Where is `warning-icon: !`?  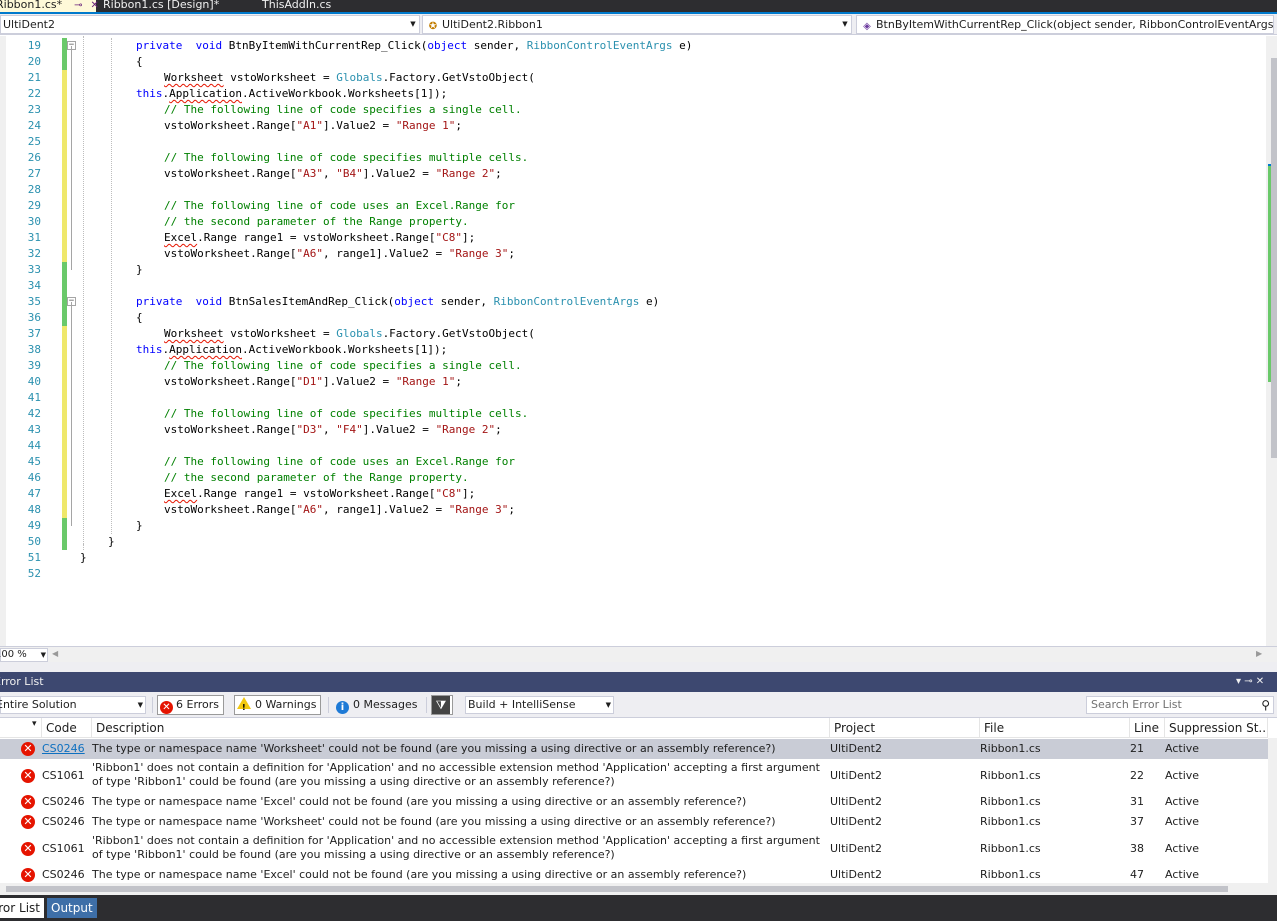
warning-icon: ! is located at coordinates (244, 704).